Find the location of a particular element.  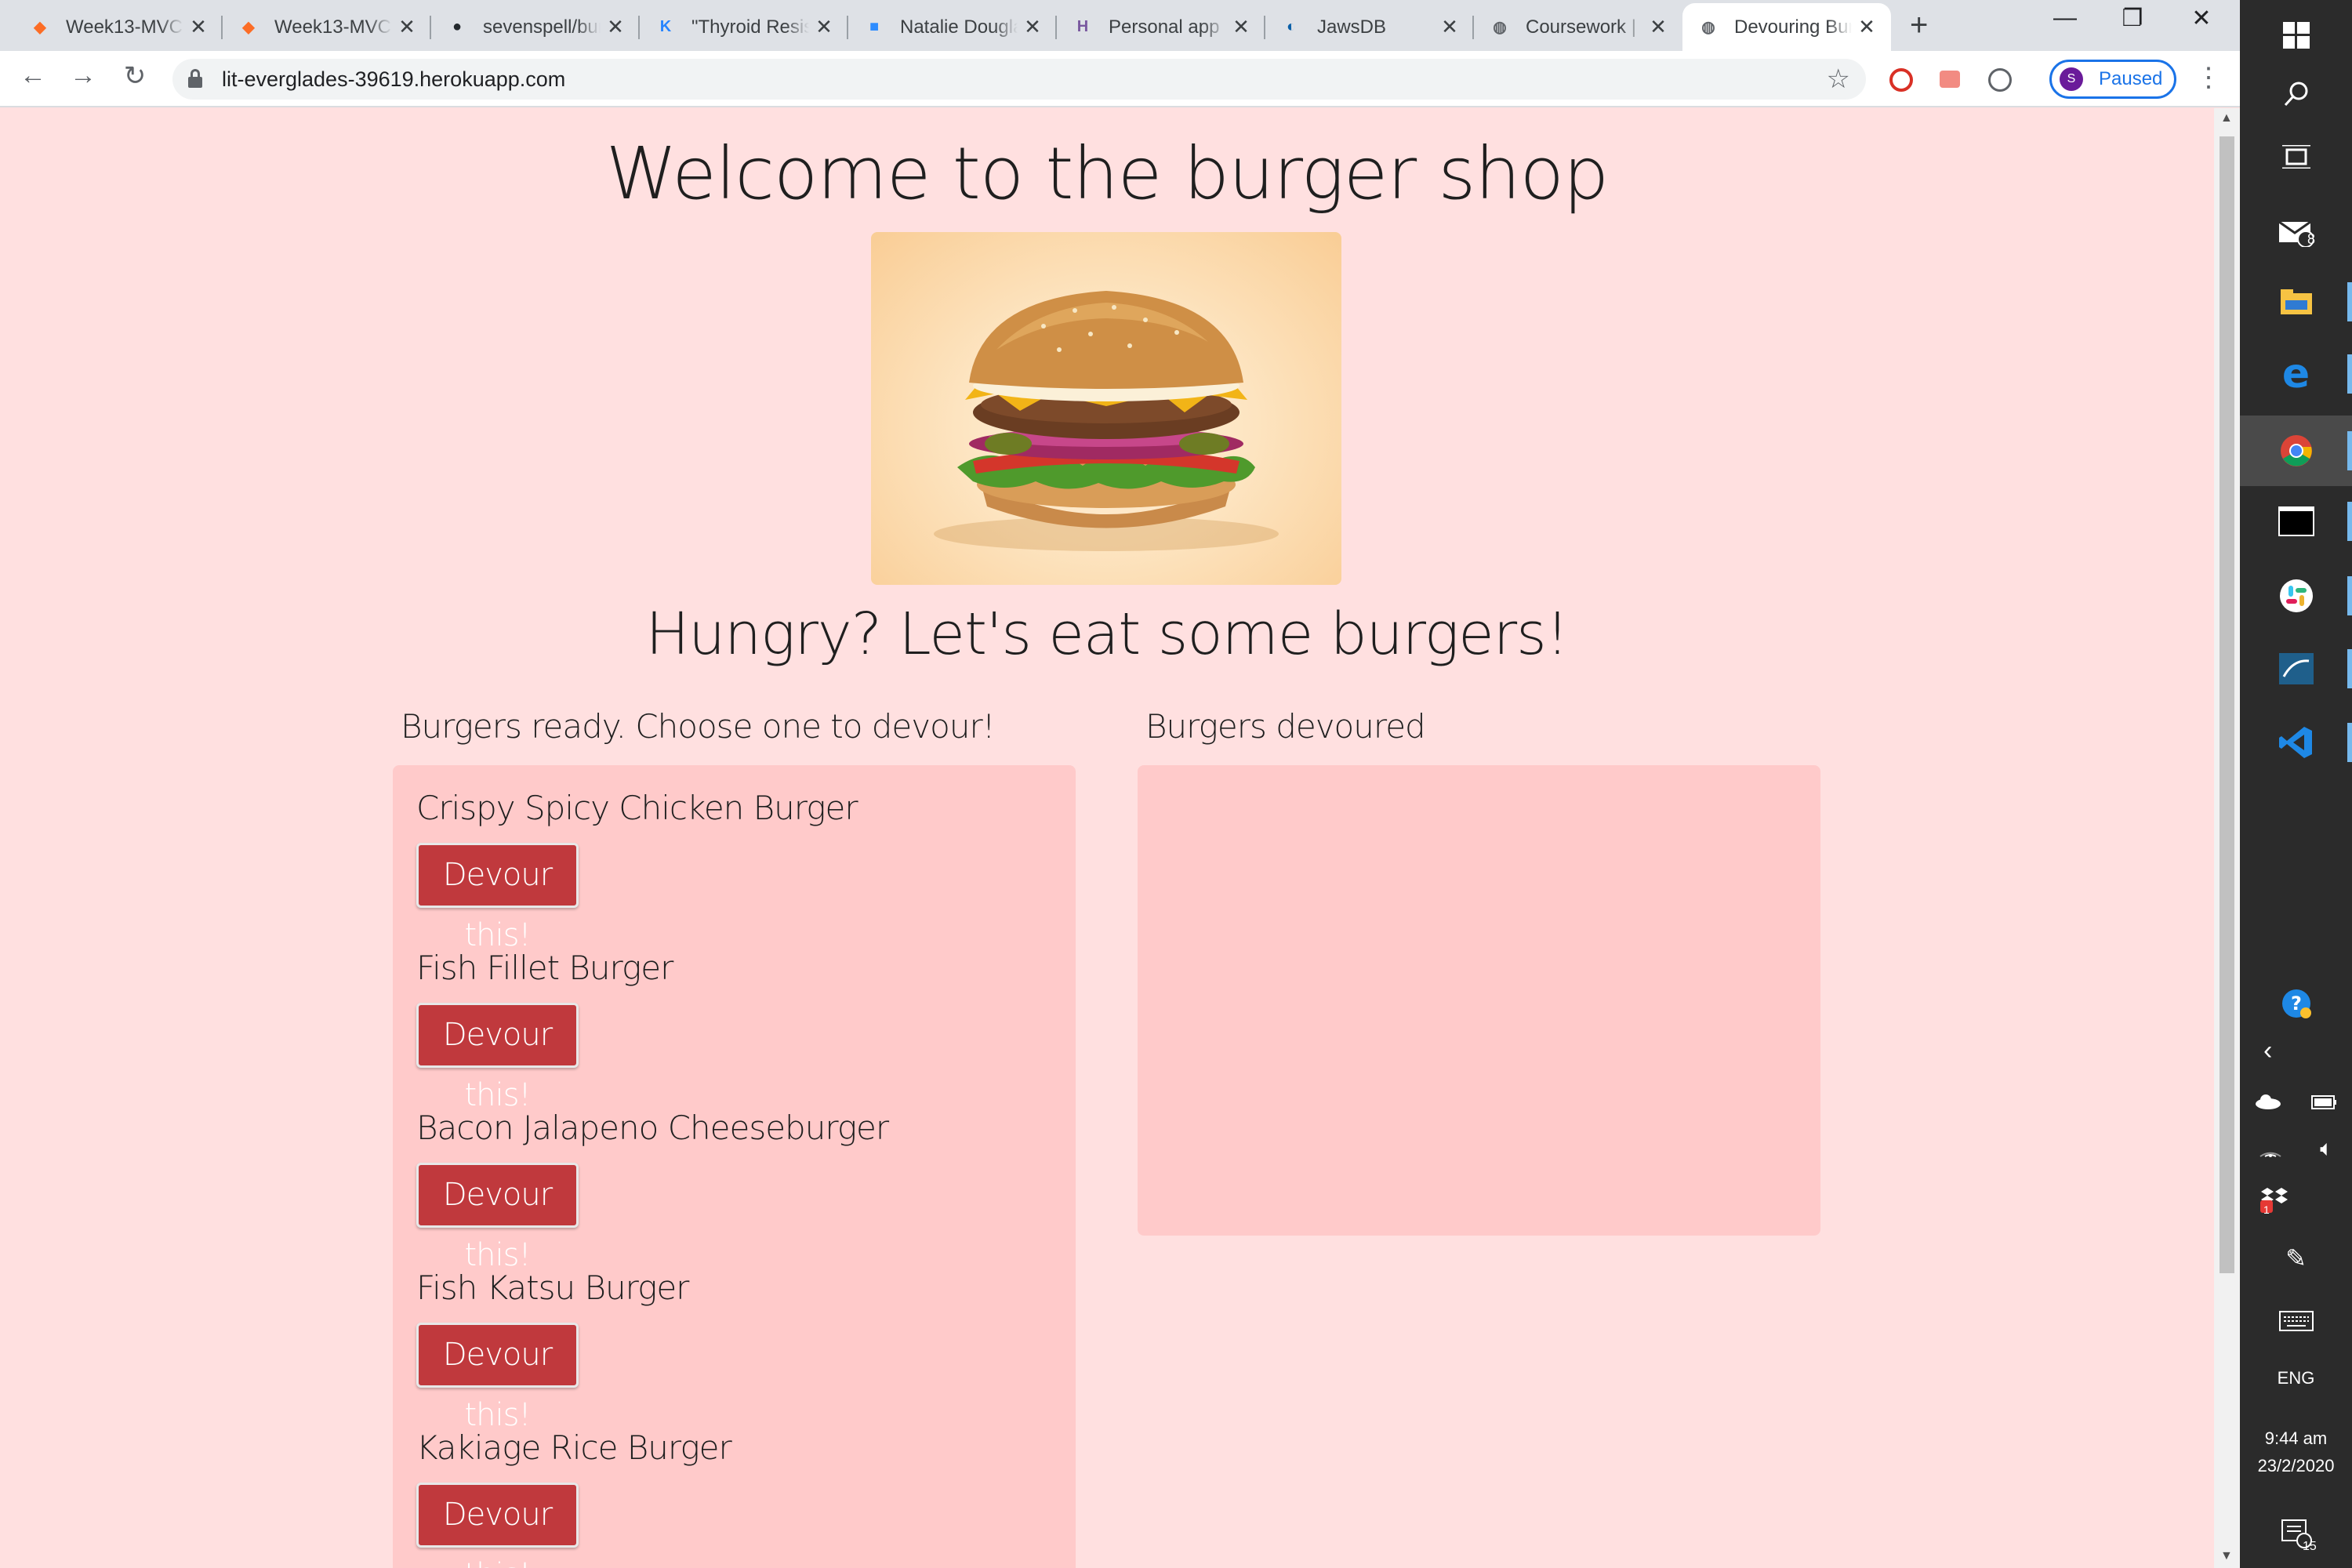

burger-name: Kakiage Rice Burger is located at coordinates (574, 1447).